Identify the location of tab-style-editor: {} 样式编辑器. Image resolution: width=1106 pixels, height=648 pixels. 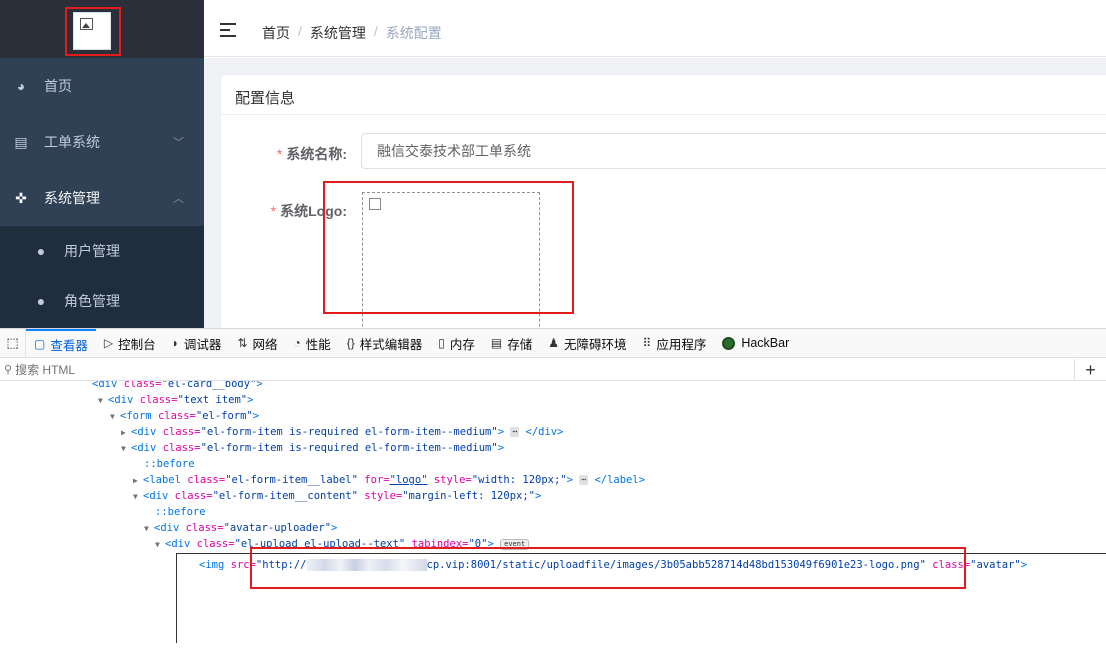
(385, 343).